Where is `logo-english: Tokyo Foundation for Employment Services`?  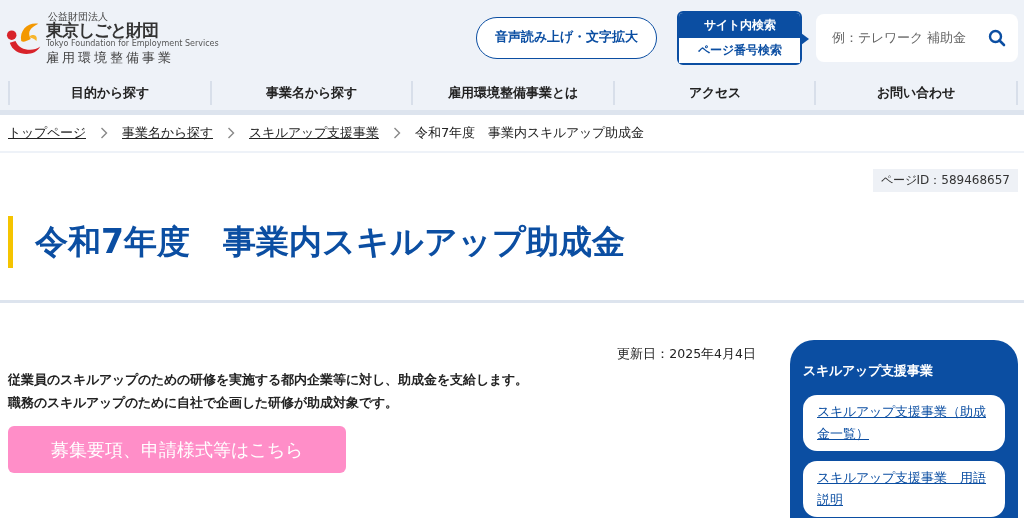 logo-english: Tokyo Foundation for Employment Services is located at coordinates (132, 43).